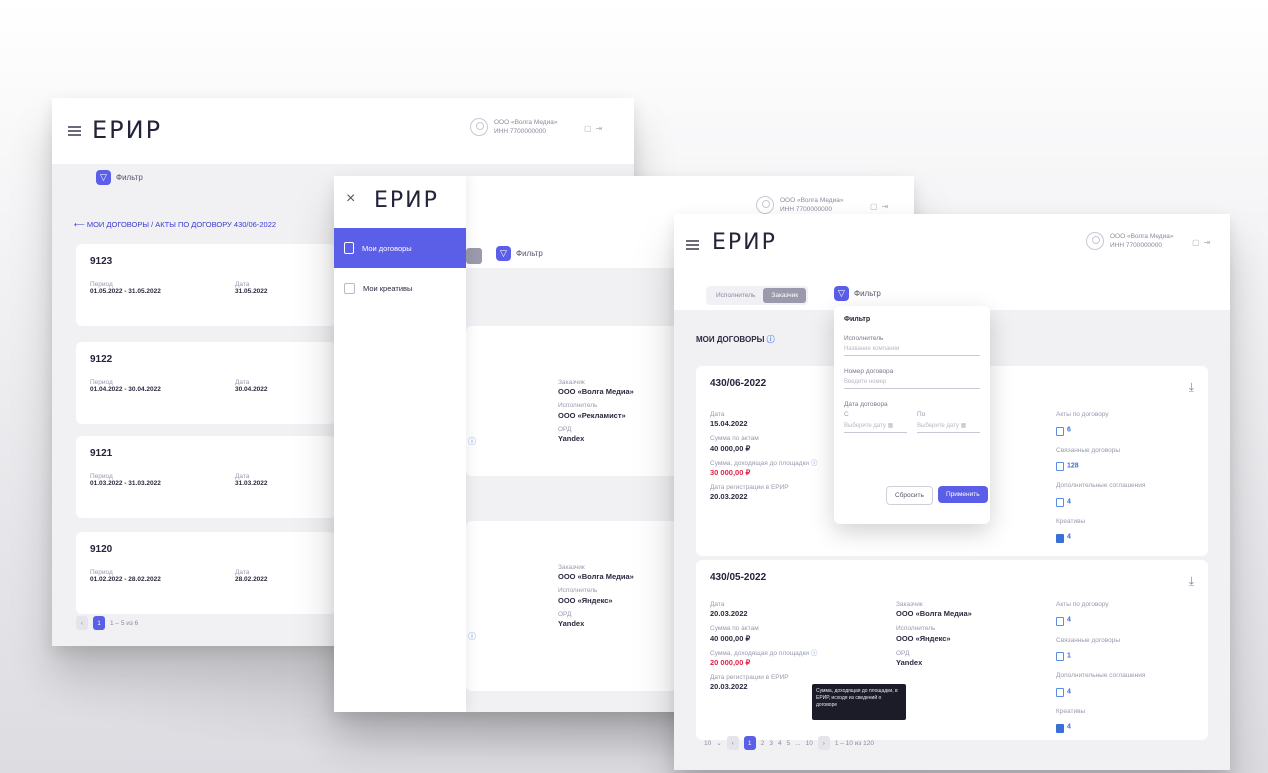  I want to click on page-button: 3, so click(771, 743).